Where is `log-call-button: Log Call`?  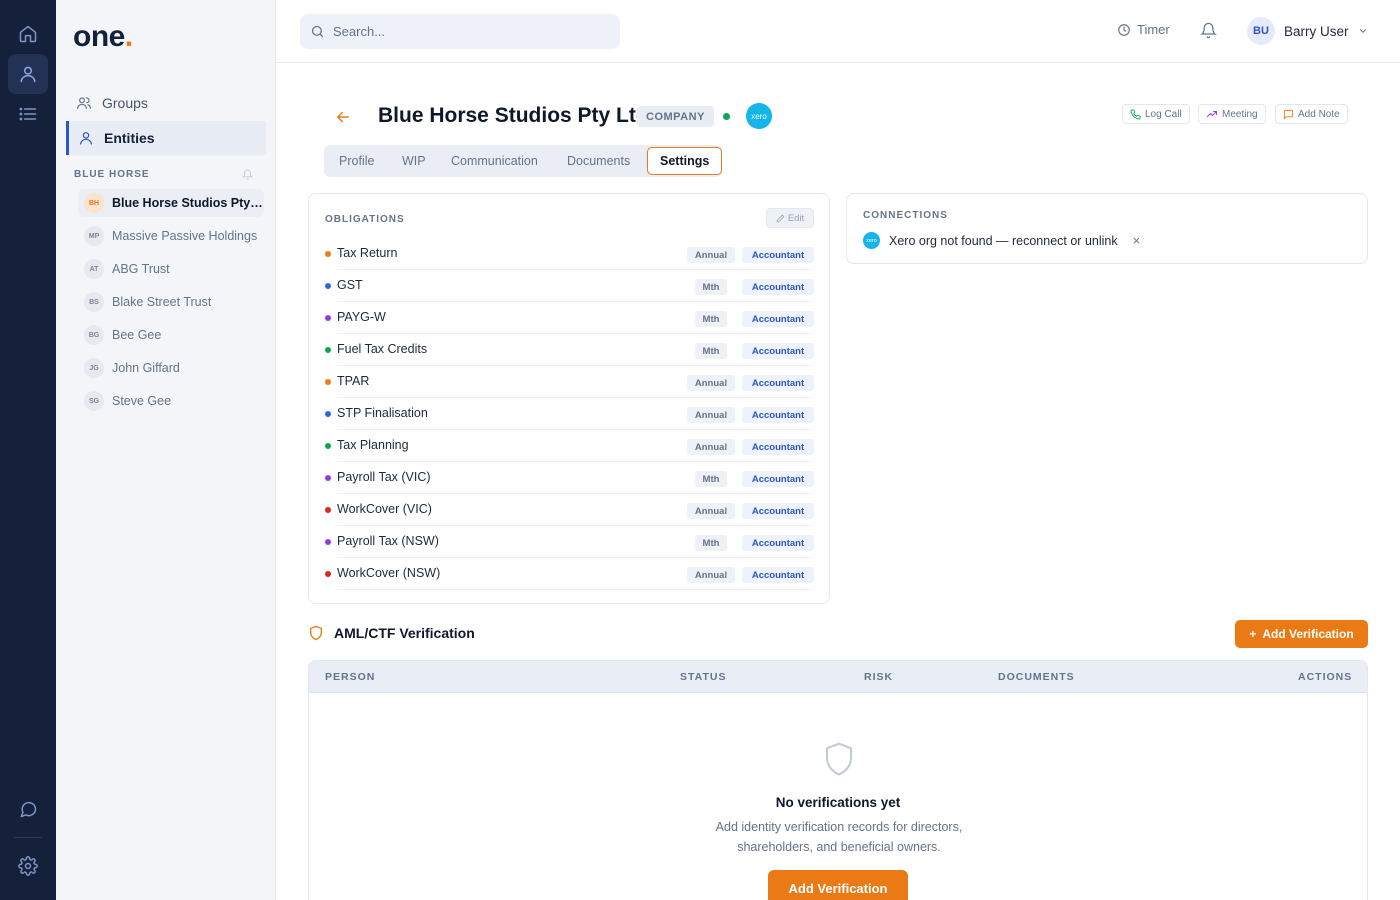 log-call-button: Log Call is located at coordinates (1156, 114).